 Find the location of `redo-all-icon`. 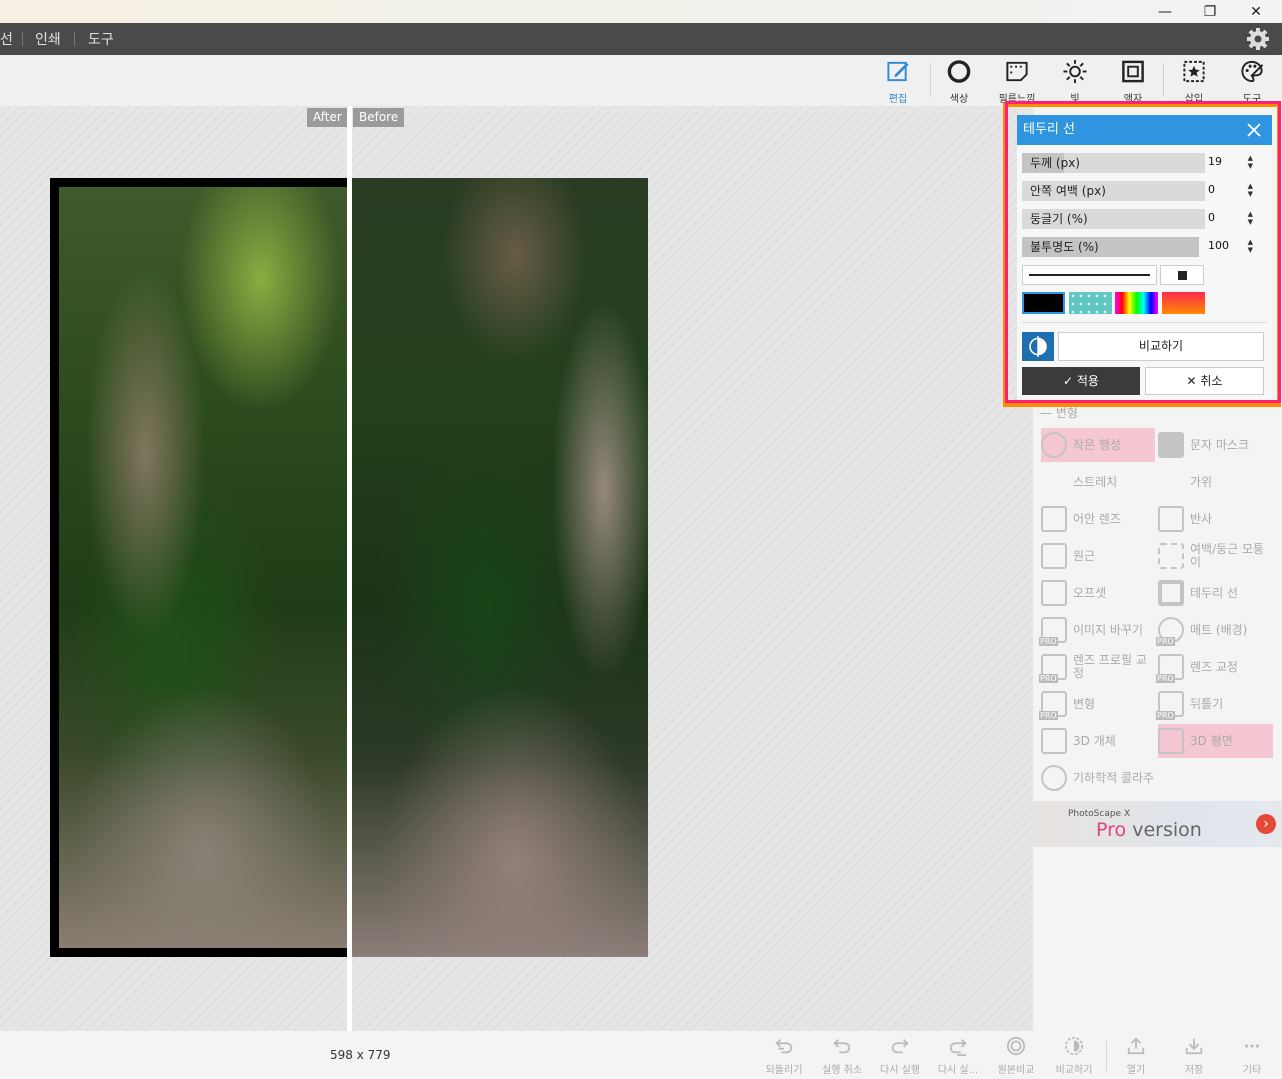

redo-all-icon is located at coordinates (958, 1047).